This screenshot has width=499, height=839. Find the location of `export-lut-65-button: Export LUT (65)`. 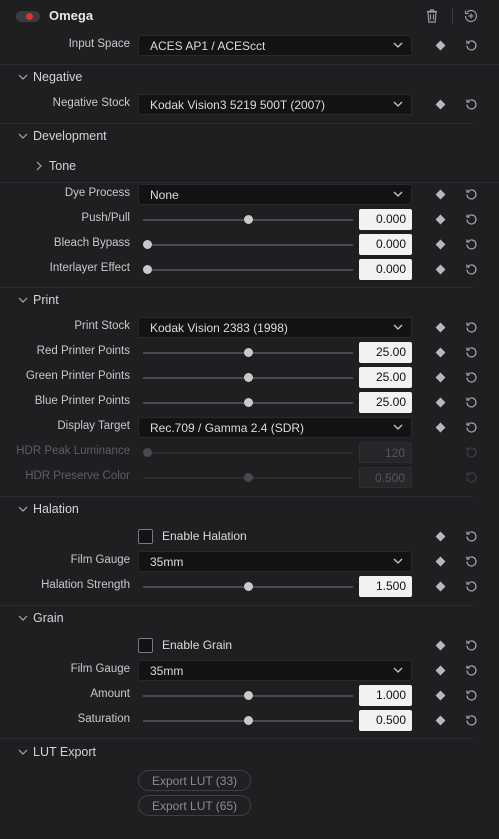

export-lut-65-button: Export LUT (65) is located at coordinates (195, 805).